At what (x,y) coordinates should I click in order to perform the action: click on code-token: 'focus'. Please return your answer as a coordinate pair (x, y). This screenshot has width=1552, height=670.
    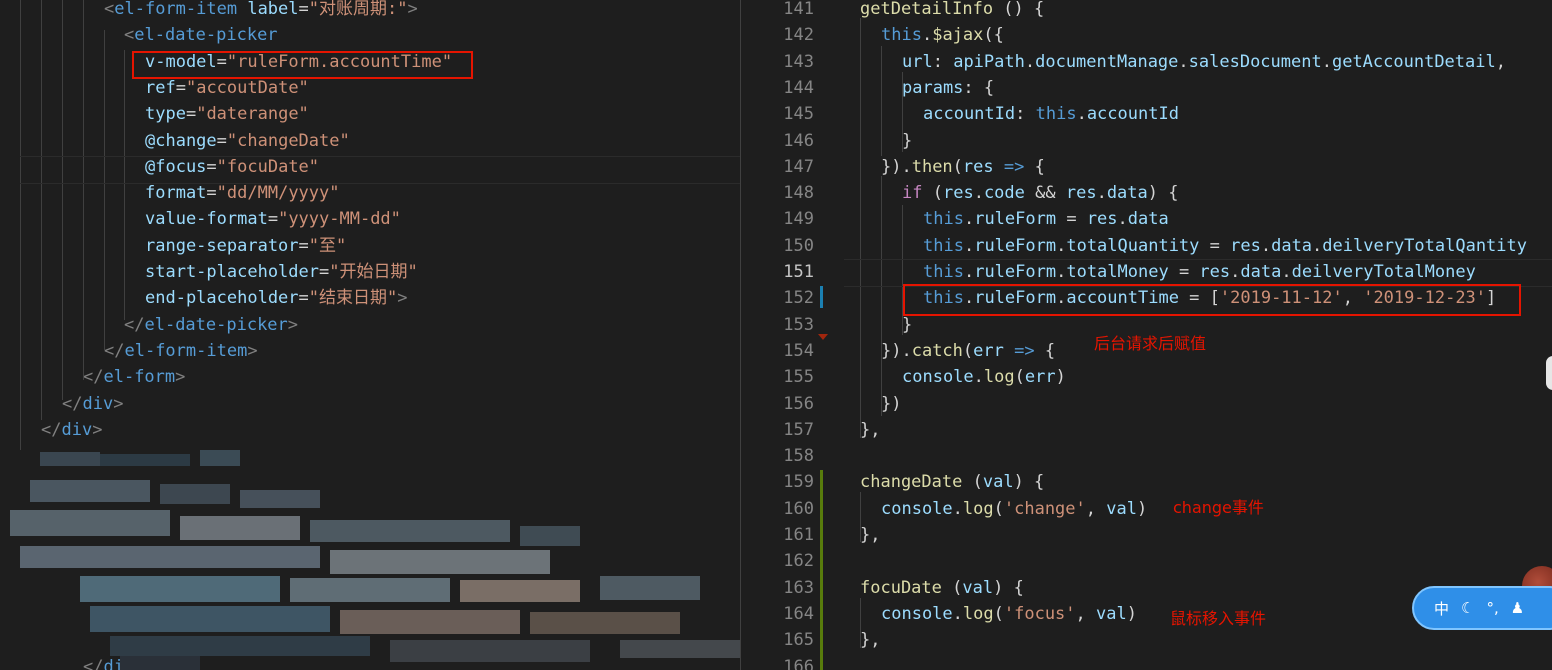
    Looking at the image, I should click on (1039, 613).